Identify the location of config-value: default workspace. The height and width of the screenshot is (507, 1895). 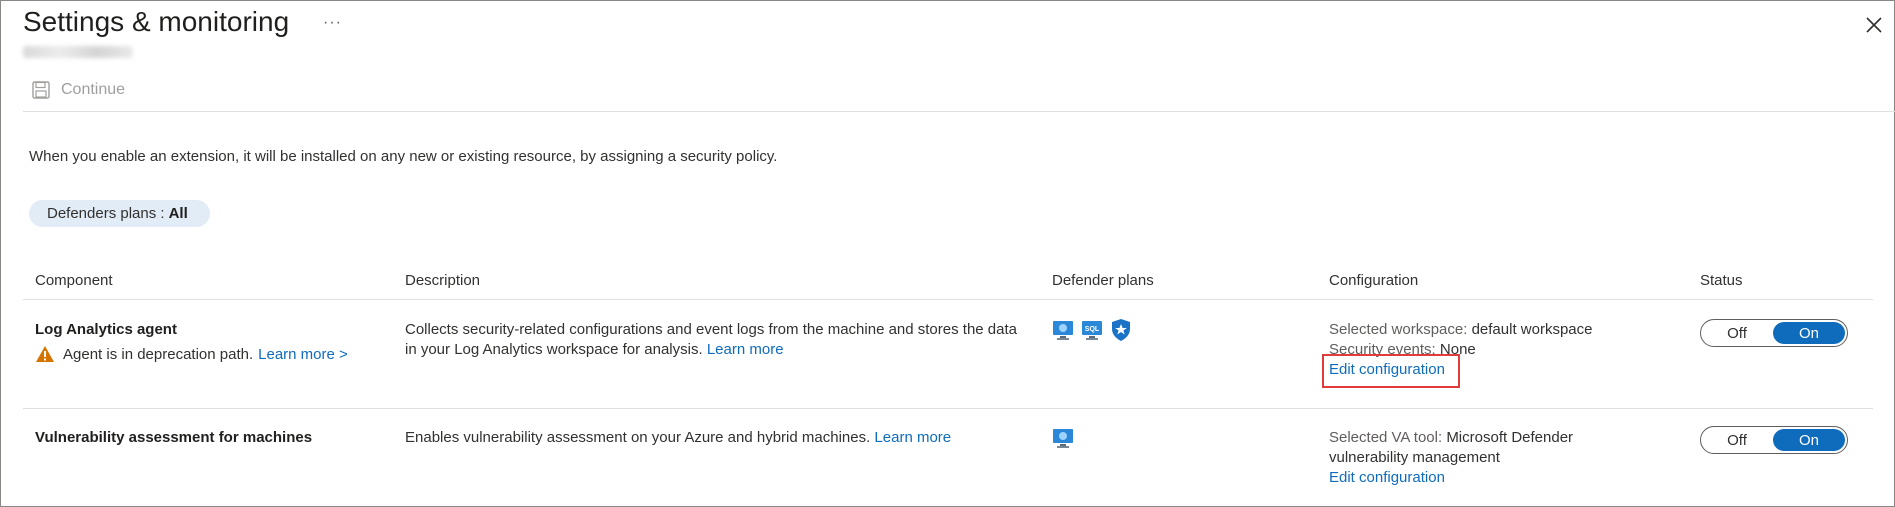
(1532, 329).